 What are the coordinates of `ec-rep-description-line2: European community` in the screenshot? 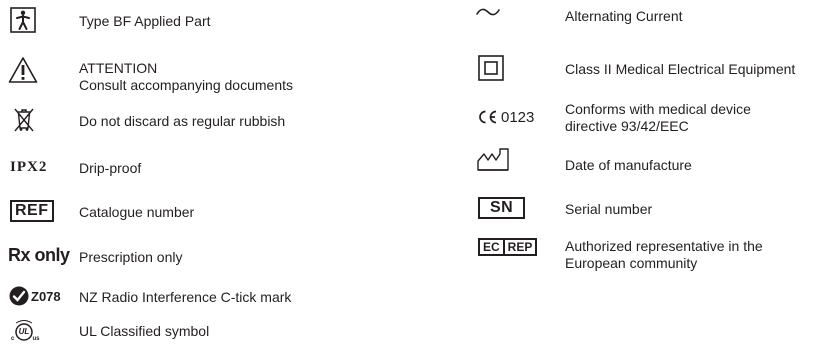 It's located at (631, 263).